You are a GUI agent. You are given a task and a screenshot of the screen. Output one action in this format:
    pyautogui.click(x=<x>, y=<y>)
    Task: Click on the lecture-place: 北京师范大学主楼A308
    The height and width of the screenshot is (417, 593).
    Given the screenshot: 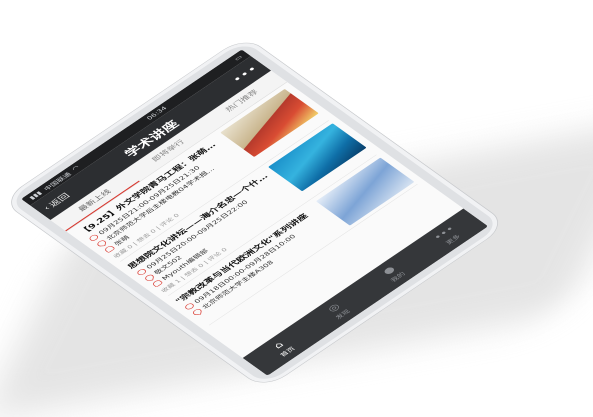 What is the action you would take?
    pyautogui.click(x=238, y=285)
    